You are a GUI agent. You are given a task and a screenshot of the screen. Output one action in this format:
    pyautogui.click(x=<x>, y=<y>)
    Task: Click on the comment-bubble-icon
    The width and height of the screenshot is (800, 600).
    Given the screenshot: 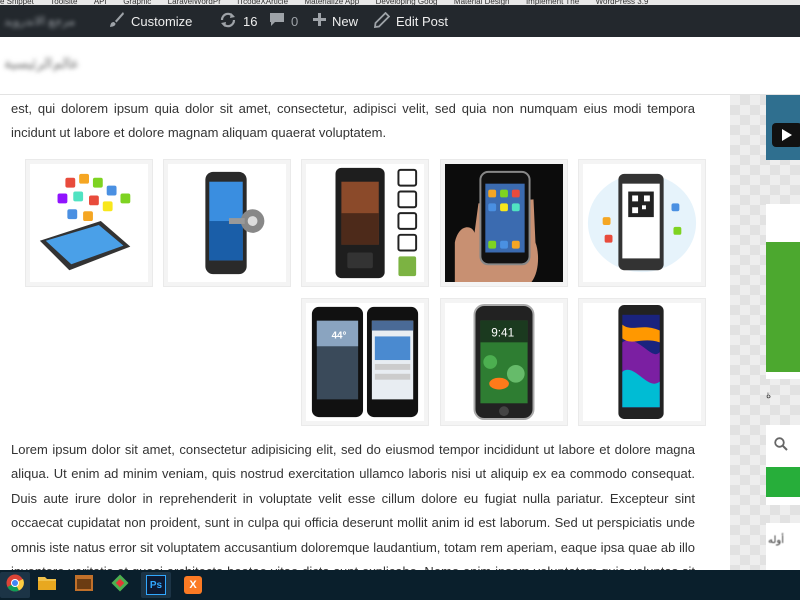 What is the action you would take?
    pyautogui.click(x=277, y=21)
    